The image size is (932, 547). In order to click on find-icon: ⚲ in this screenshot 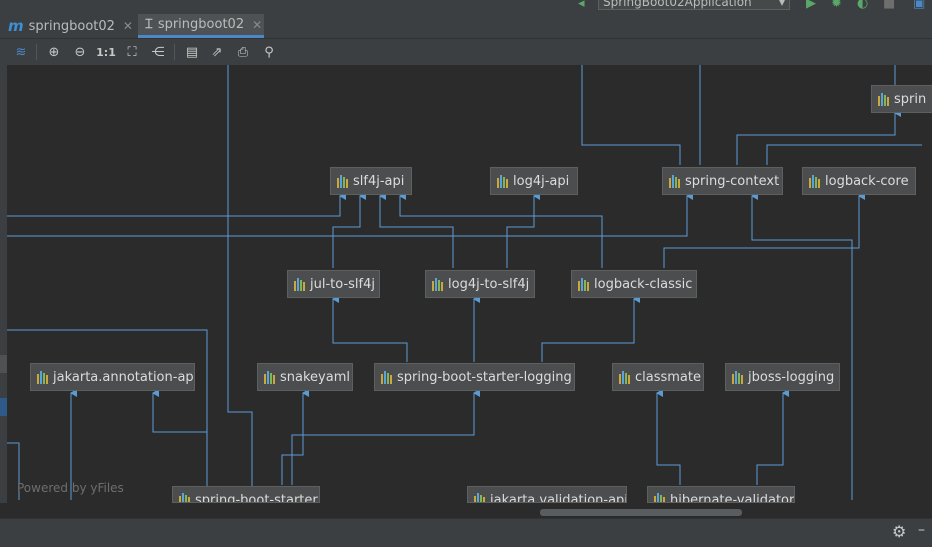, I will do `click(269, 52)`.